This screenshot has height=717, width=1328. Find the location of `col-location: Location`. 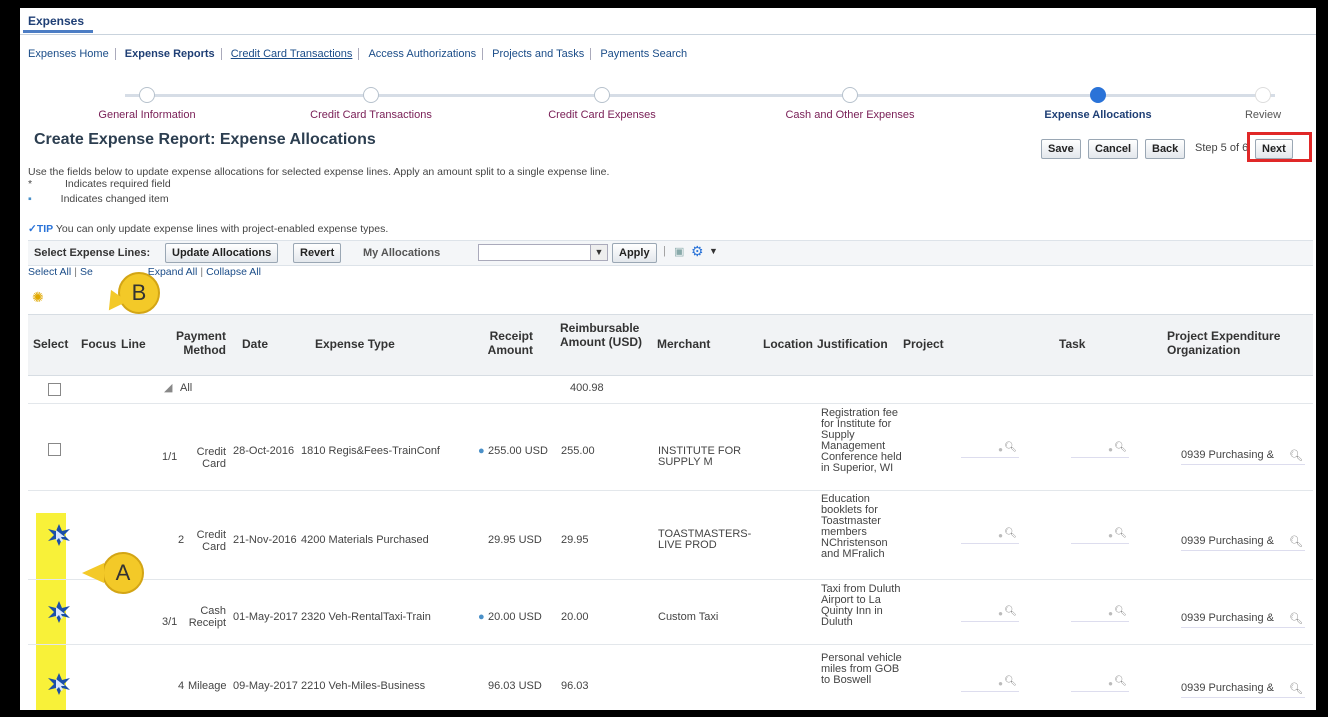

col-location: Location is located at coordinates (788, 344).